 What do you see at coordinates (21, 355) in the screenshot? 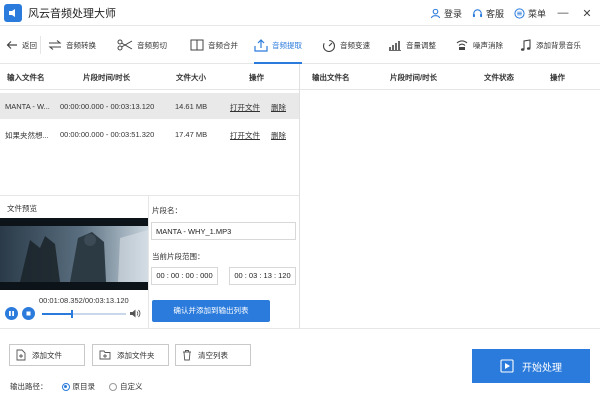
I see `add-file-icon` at bounding box center [21, 355].